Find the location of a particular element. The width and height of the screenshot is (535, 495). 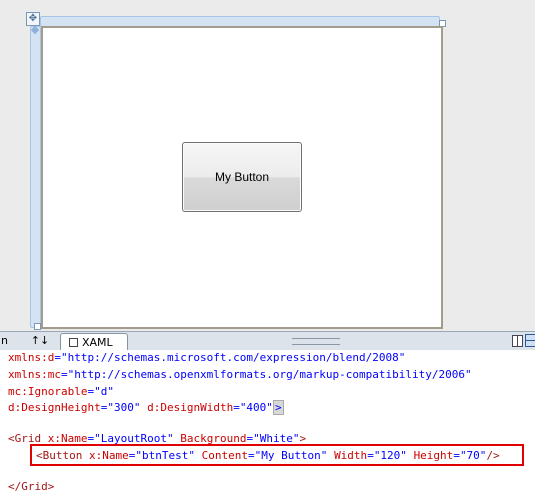

closing-bracket-match: > is located at coordinates (278, 407).